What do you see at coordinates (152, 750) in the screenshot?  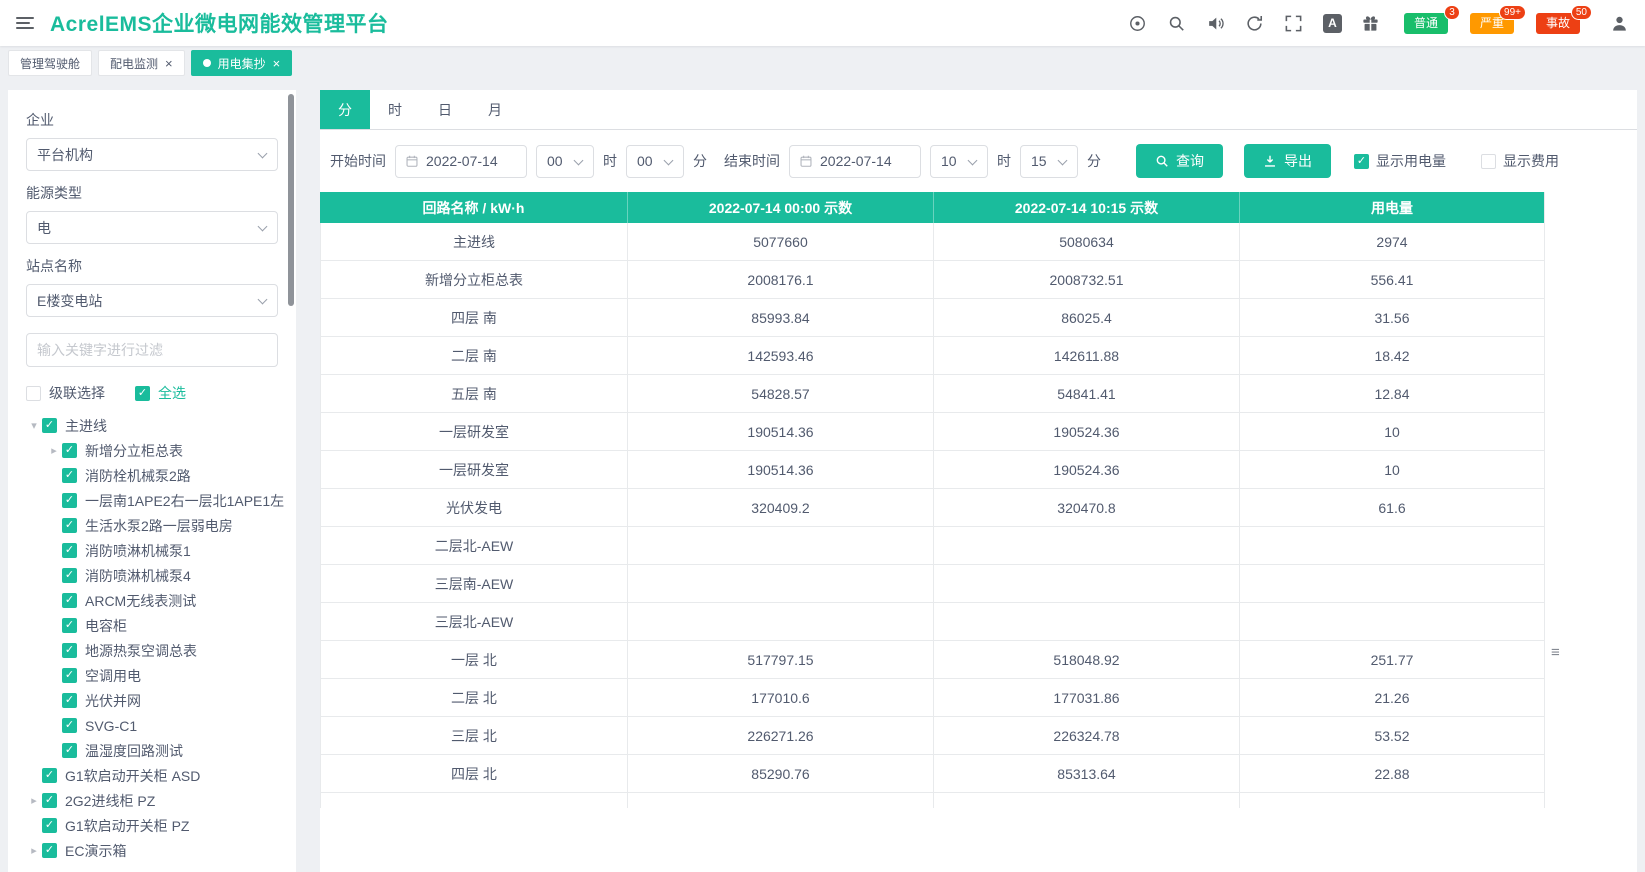 I see `tree-item: ✓ 温湿度回路测试` at bounding box center [152, 750].